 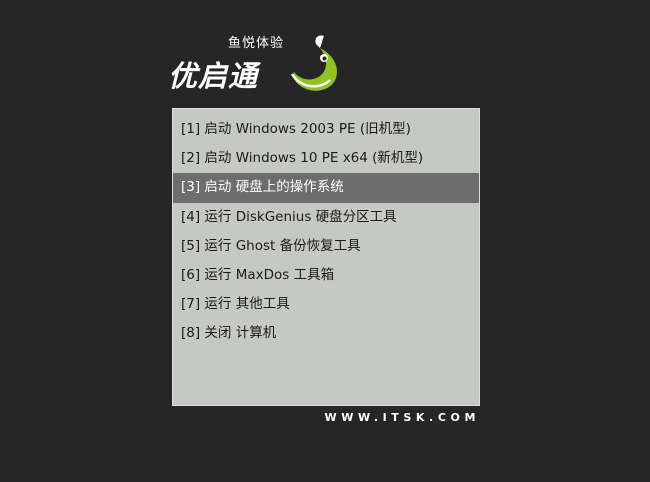 I want to click on logo-tagline: 鱼悦体验, so click(x=256, y=43).